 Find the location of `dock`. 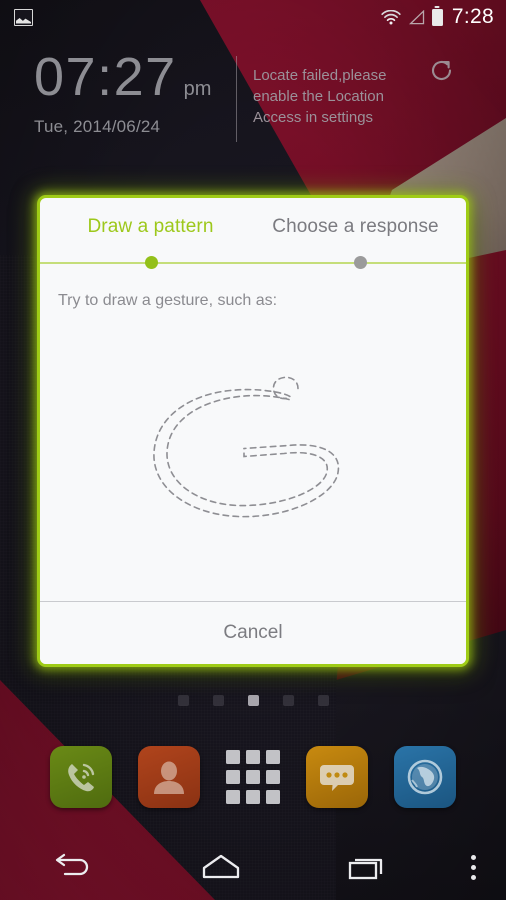

dock is located at coordinates (253, 777).